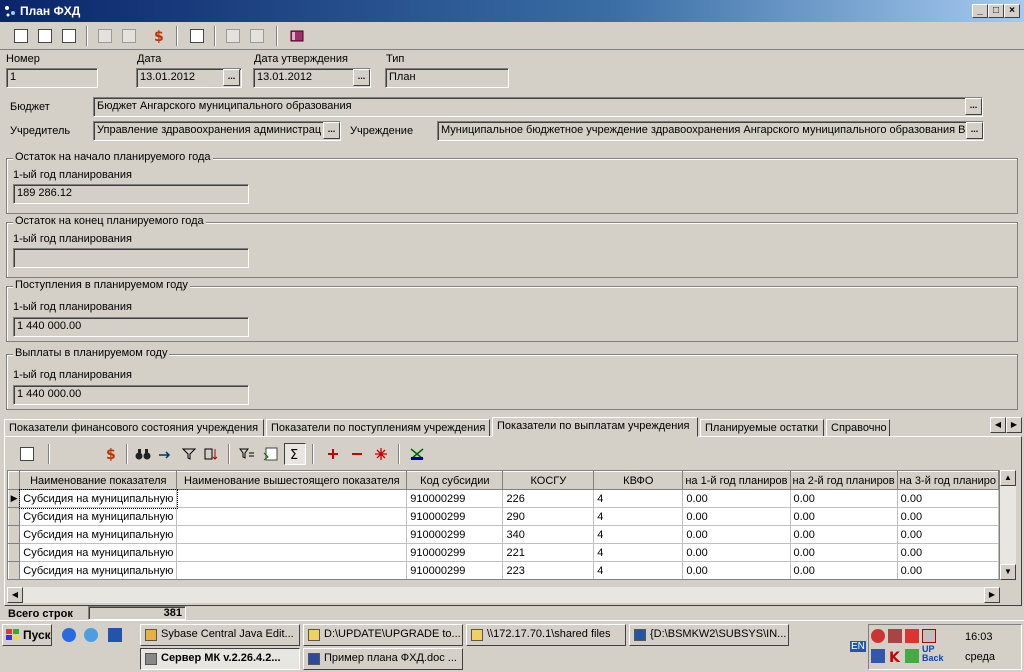 The height and width of the screenshot is (672, 1024). I want to click on filter-equals-icon, so click(247, 454).